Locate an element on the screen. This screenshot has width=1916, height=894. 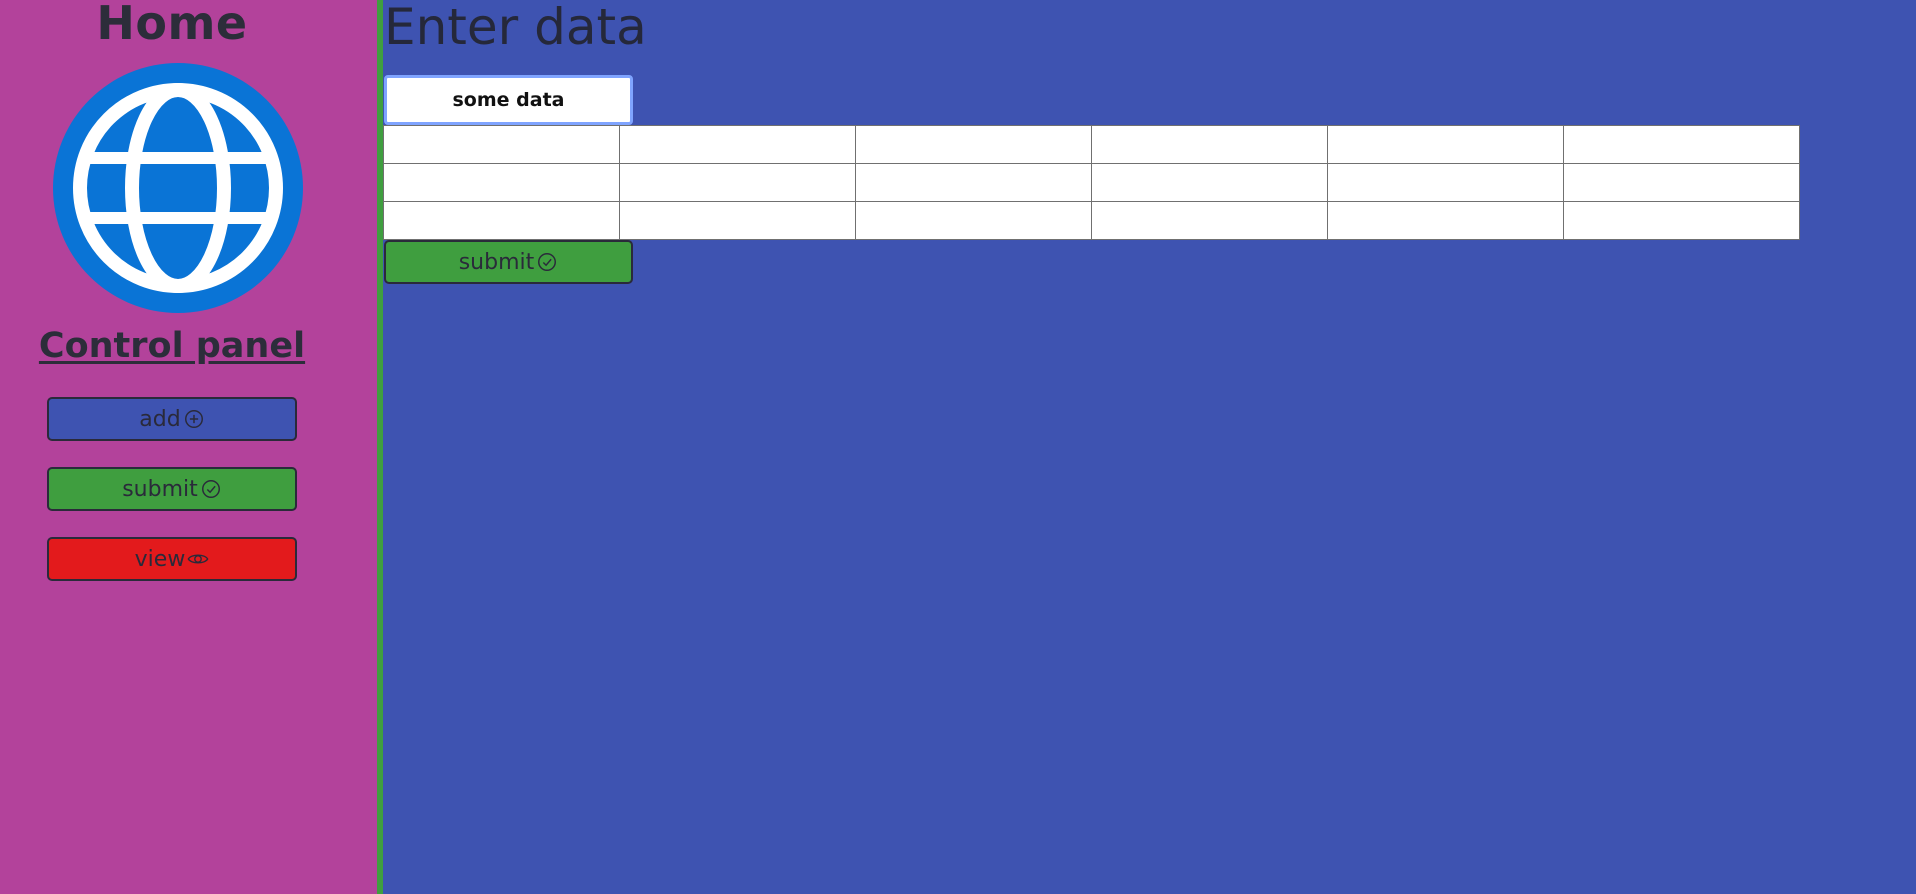
submit-button: submit is located at coordinates (508, 262).